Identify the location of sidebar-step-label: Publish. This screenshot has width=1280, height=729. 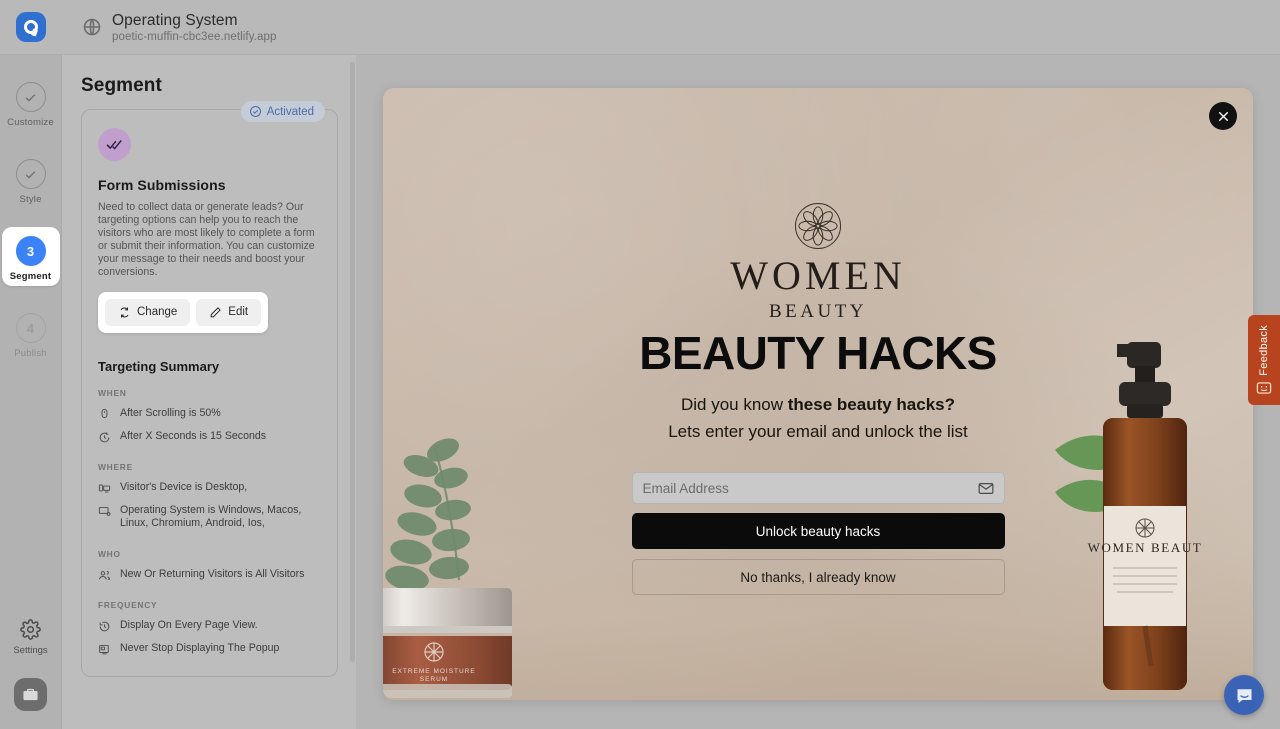
(30, 353).